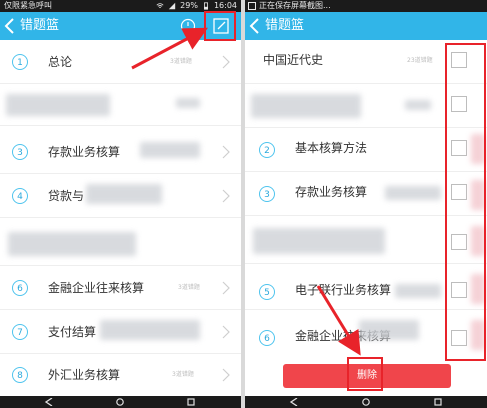 Image resolution: width=487 pixels, height=408 pixels. Describe the element at coordinates (84, 375) in the screenshot. I see `item-label: 外汇业务核算` at that location.